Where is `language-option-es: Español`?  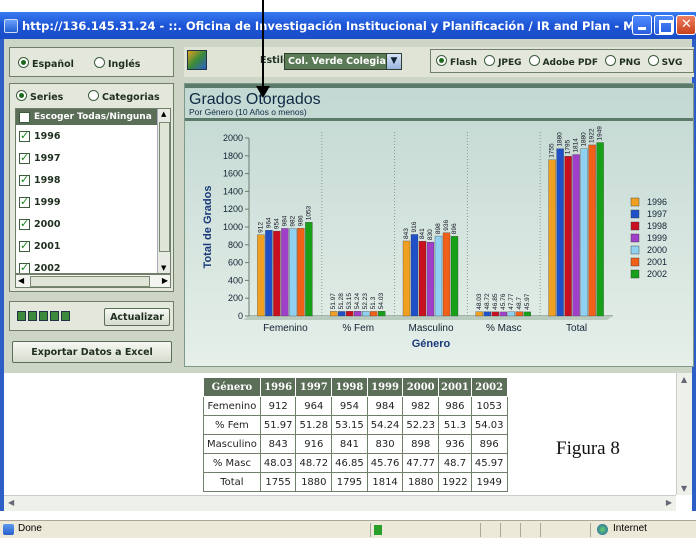
language-option-es: Español is located at coordinates (46, 63).